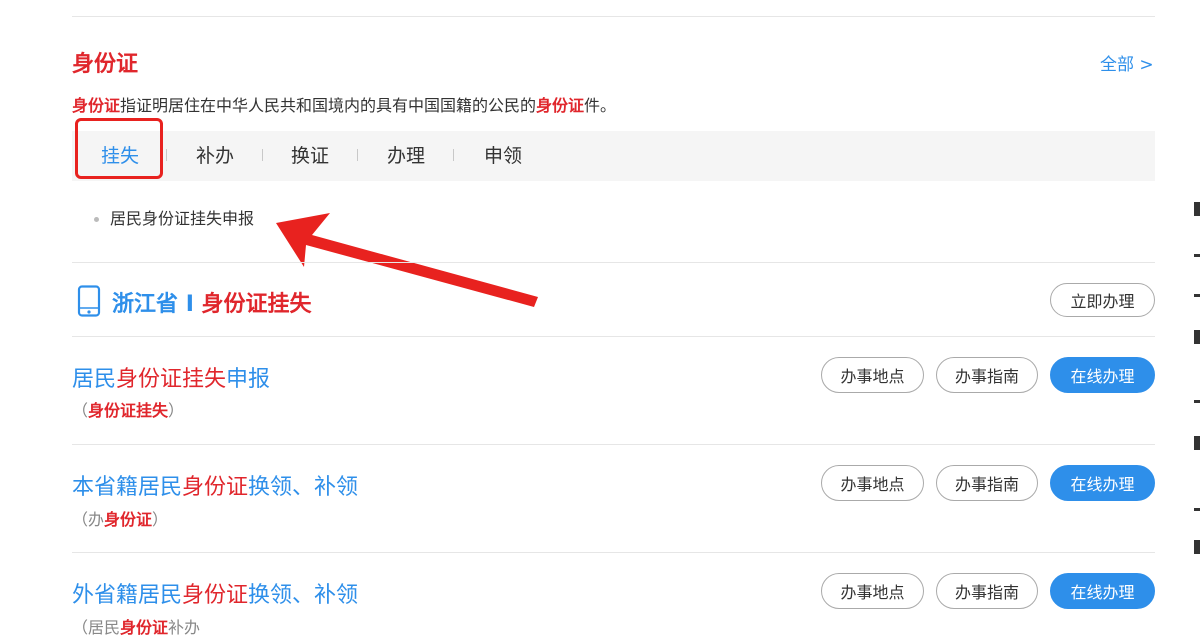 The image size is (1200, 643). Describe the element at coordinates (406, 156) in the screenshot. I see `tab-banli: 办理` at that location.